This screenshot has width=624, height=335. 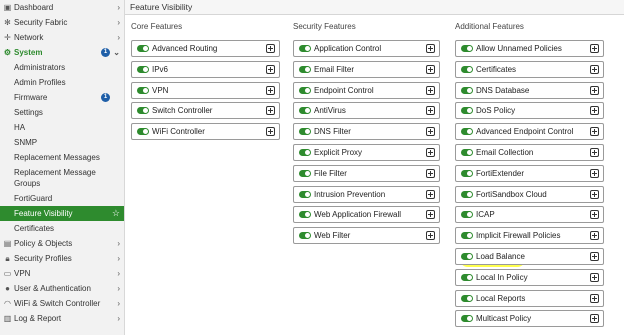 I want to click on favorite-star-icon: ☆, so click(x=116, y=213).